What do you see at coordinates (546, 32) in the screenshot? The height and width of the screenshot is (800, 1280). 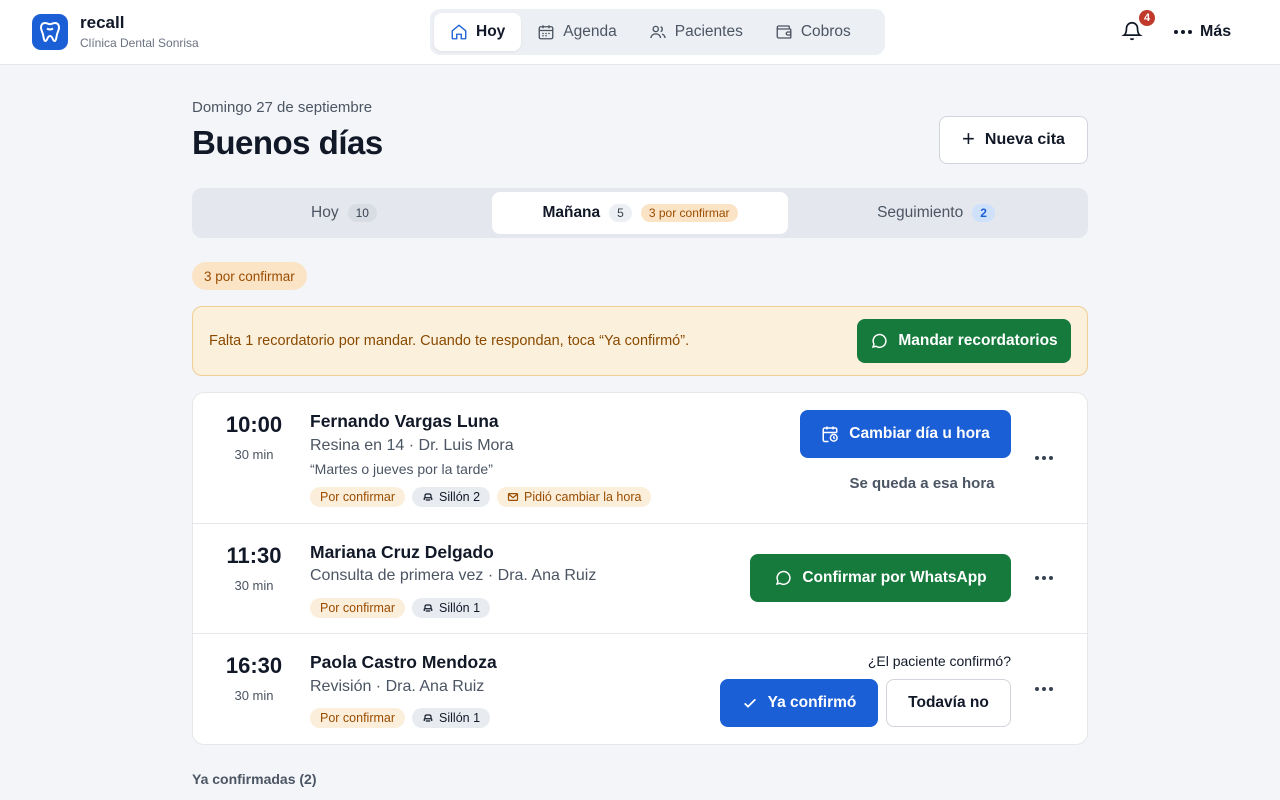 I see `calendar-icon` at bounding box center [546, 32].